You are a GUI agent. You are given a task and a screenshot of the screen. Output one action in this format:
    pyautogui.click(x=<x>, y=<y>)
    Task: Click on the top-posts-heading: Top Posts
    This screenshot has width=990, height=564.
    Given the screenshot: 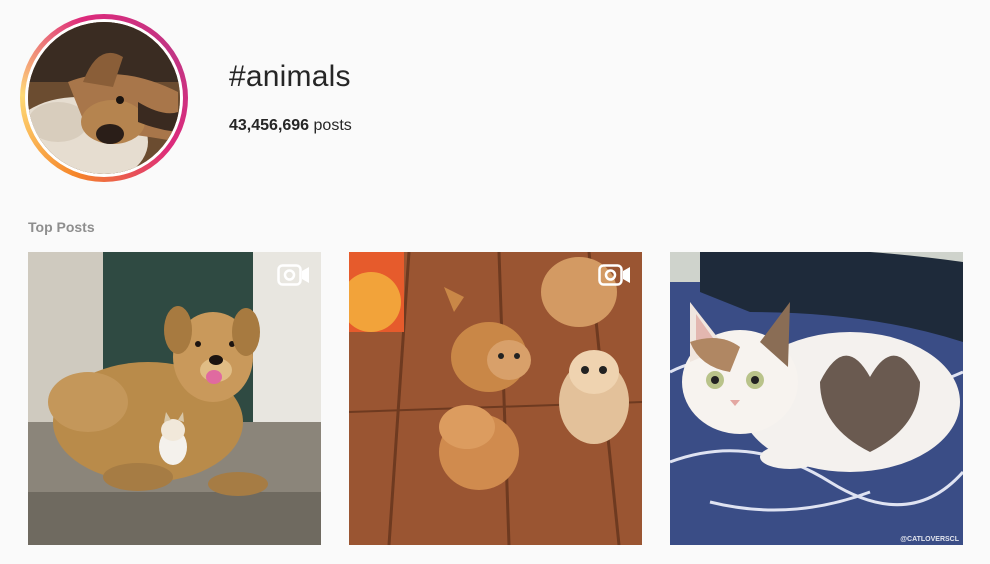 What is the action you would take?
    pyautogui.click(x=61, y=227)
    